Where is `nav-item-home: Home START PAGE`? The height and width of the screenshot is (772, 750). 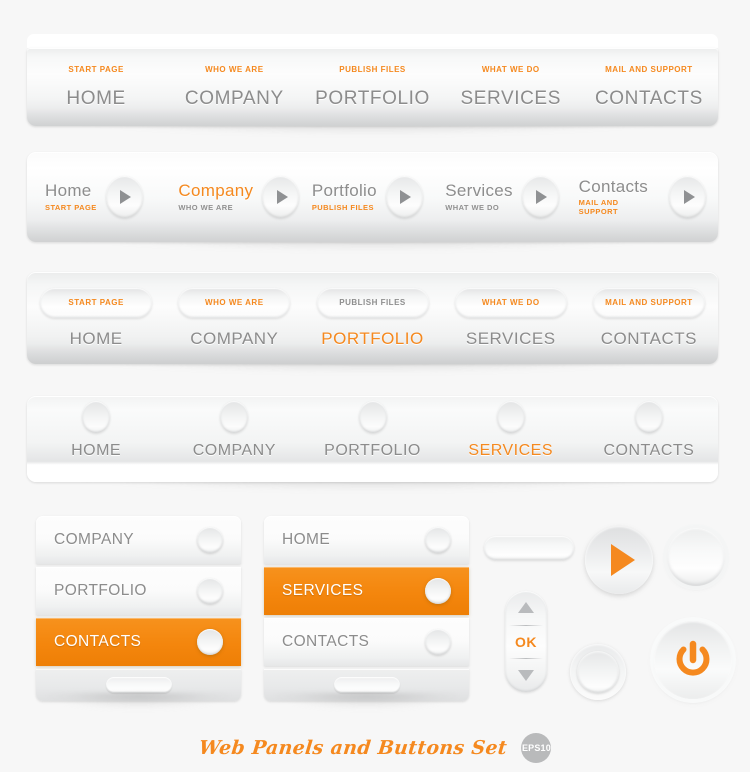 nav-item-home: Home START PAGE is located at coordinates (105, 197).